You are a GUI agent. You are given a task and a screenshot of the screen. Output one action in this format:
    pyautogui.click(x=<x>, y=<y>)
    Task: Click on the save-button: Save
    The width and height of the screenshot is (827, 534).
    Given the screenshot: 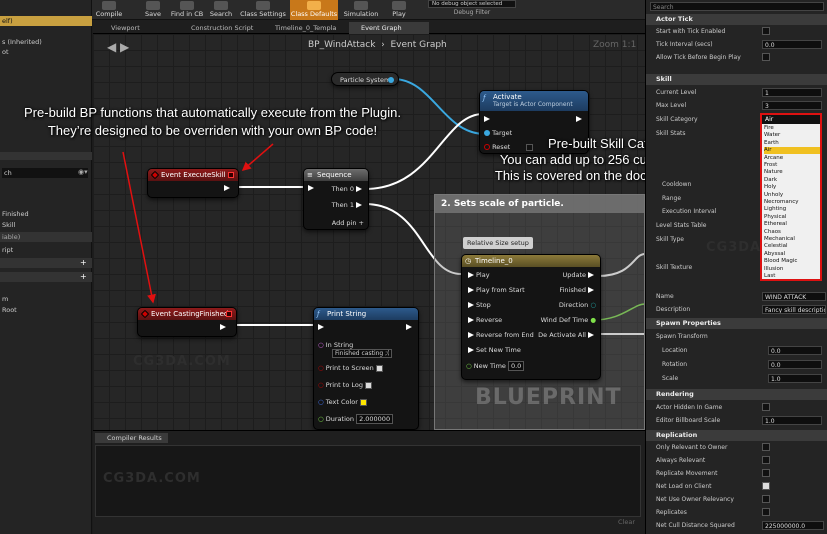 What is the action you would take?
    pyautogui.click(x=153, y=10)
    